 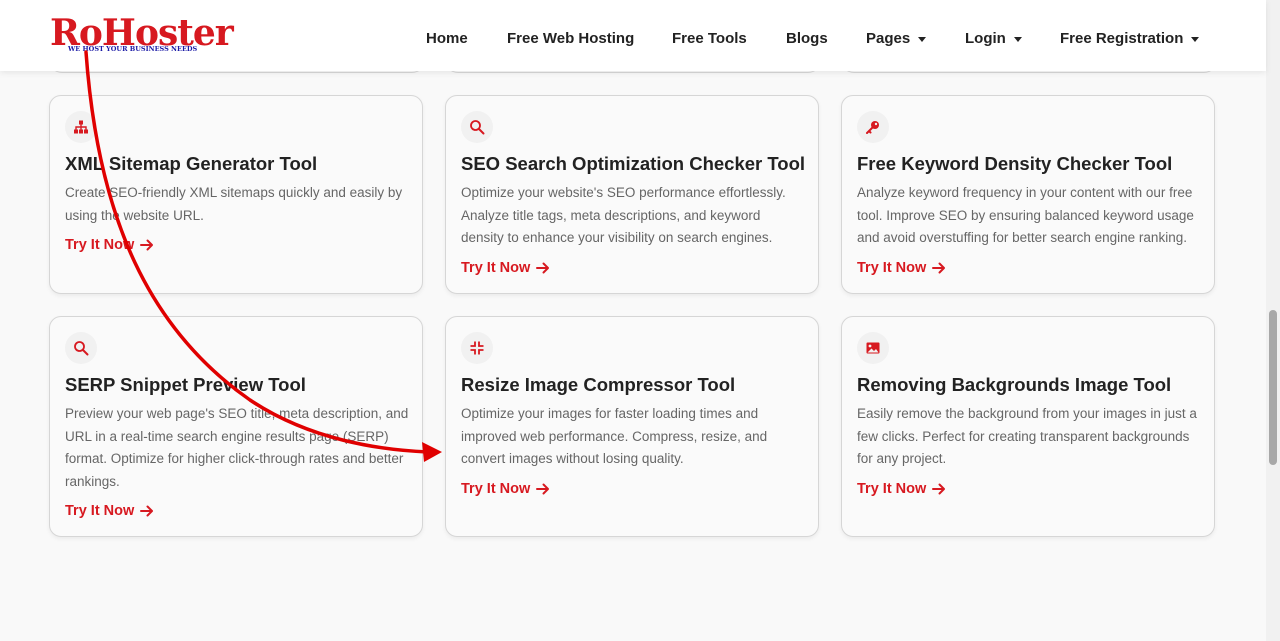 What do you see at coordinates (1273, 387) in the screenshot?
I see `scrollbar-thumb` at bounding box center [1273, 387].